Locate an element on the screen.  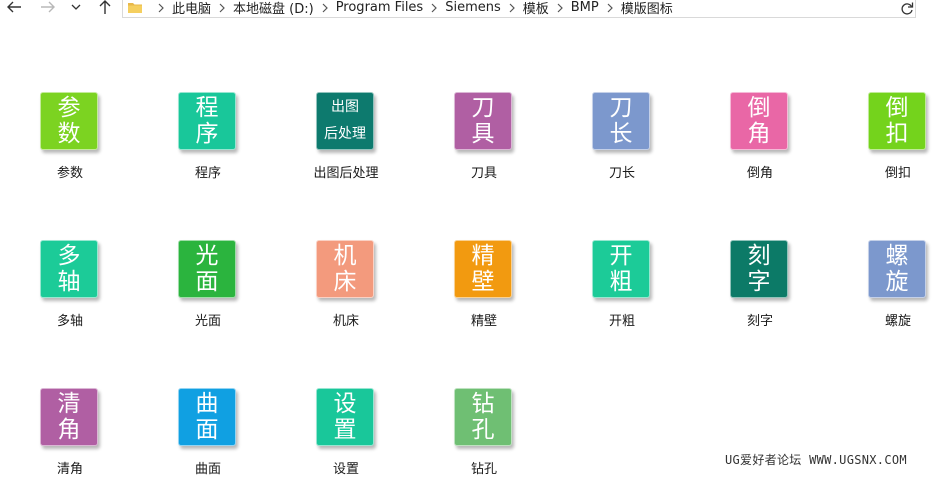
file-item: 倒角倒角 is located at coordinates (760, 147).